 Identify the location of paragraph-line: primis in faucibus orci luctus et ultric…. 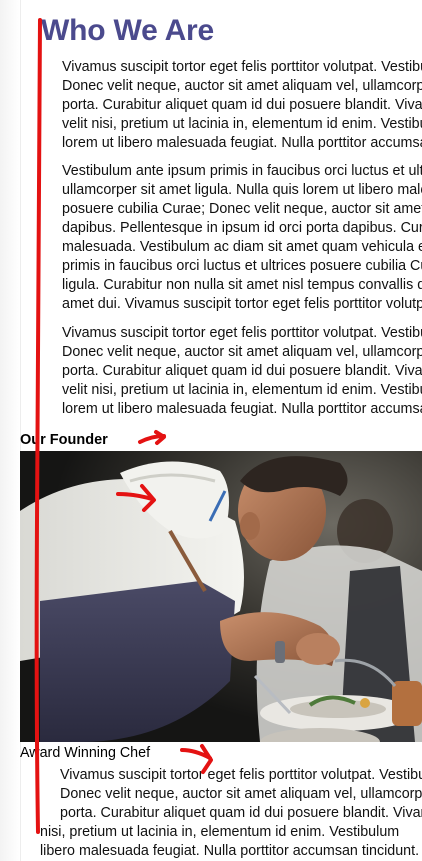
(242, 266).